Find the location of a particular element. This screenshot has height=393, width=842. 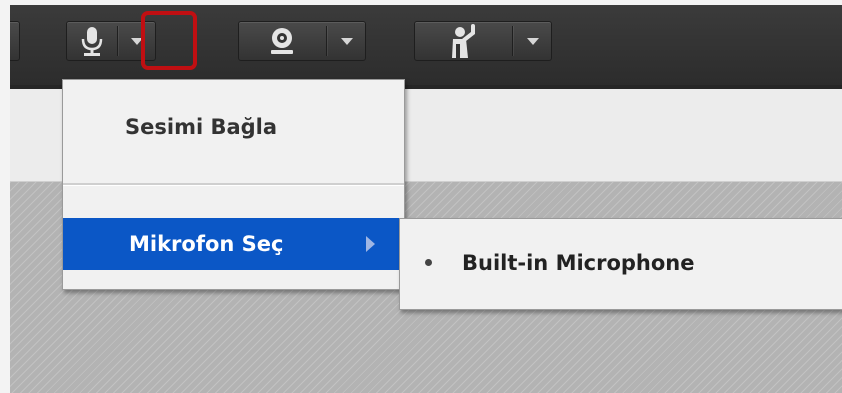

microphone-submenu: Built-in Microphone is located at coordinates (620, 264).